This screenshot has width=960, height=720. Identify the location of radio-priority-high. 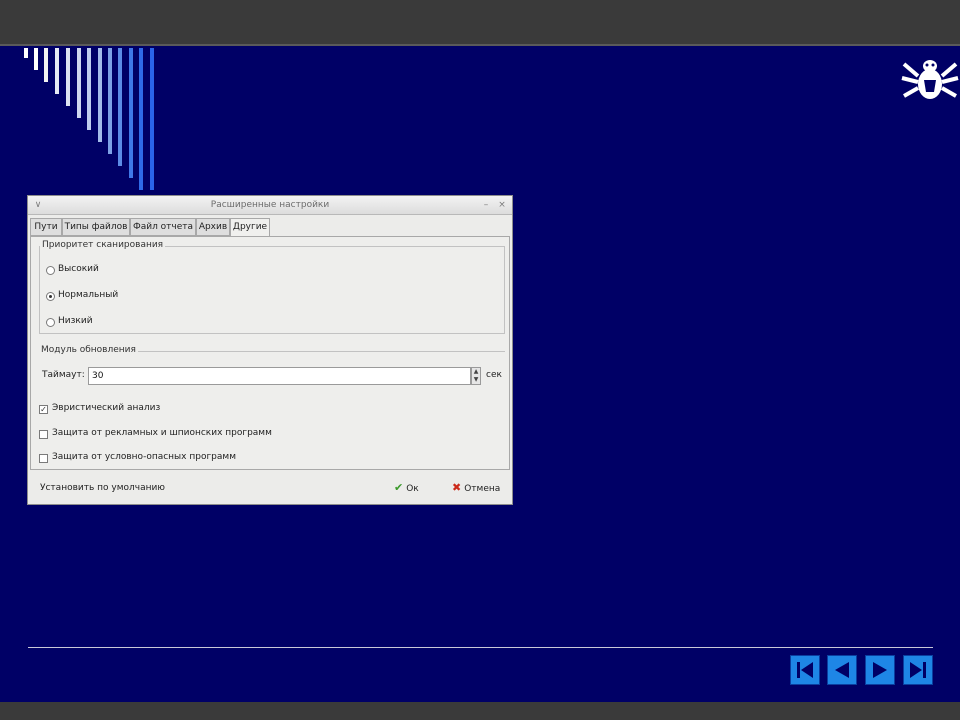
(50, 270).